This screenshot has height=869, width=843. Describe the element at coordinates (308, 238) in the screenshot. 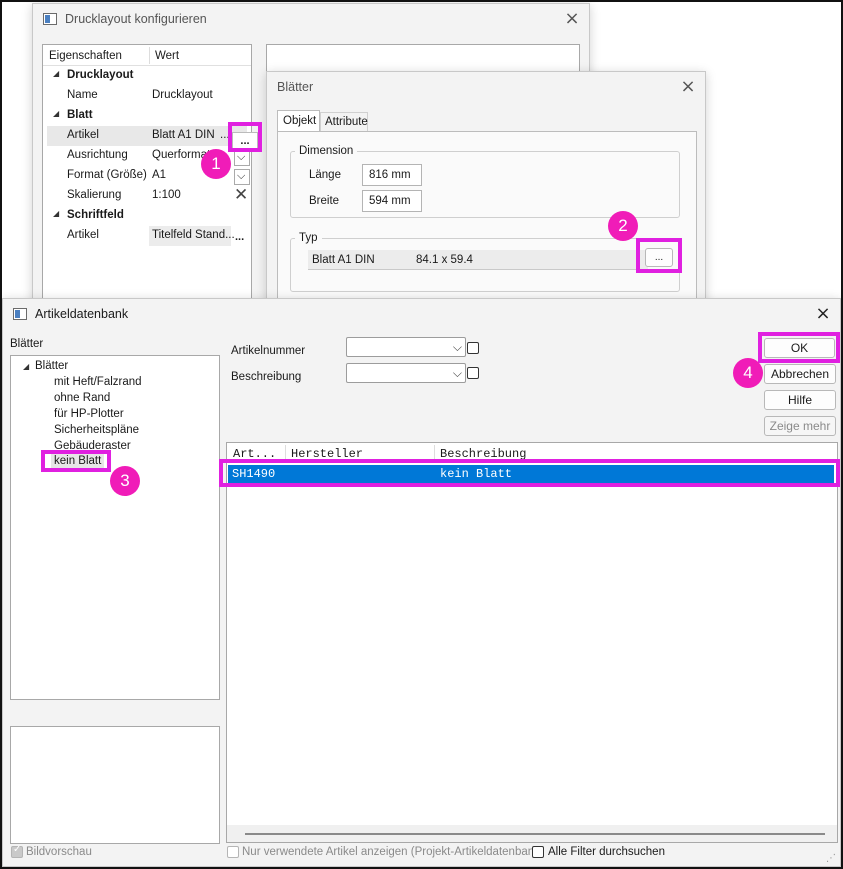

I see `typ-group-label: Typ` at that location.